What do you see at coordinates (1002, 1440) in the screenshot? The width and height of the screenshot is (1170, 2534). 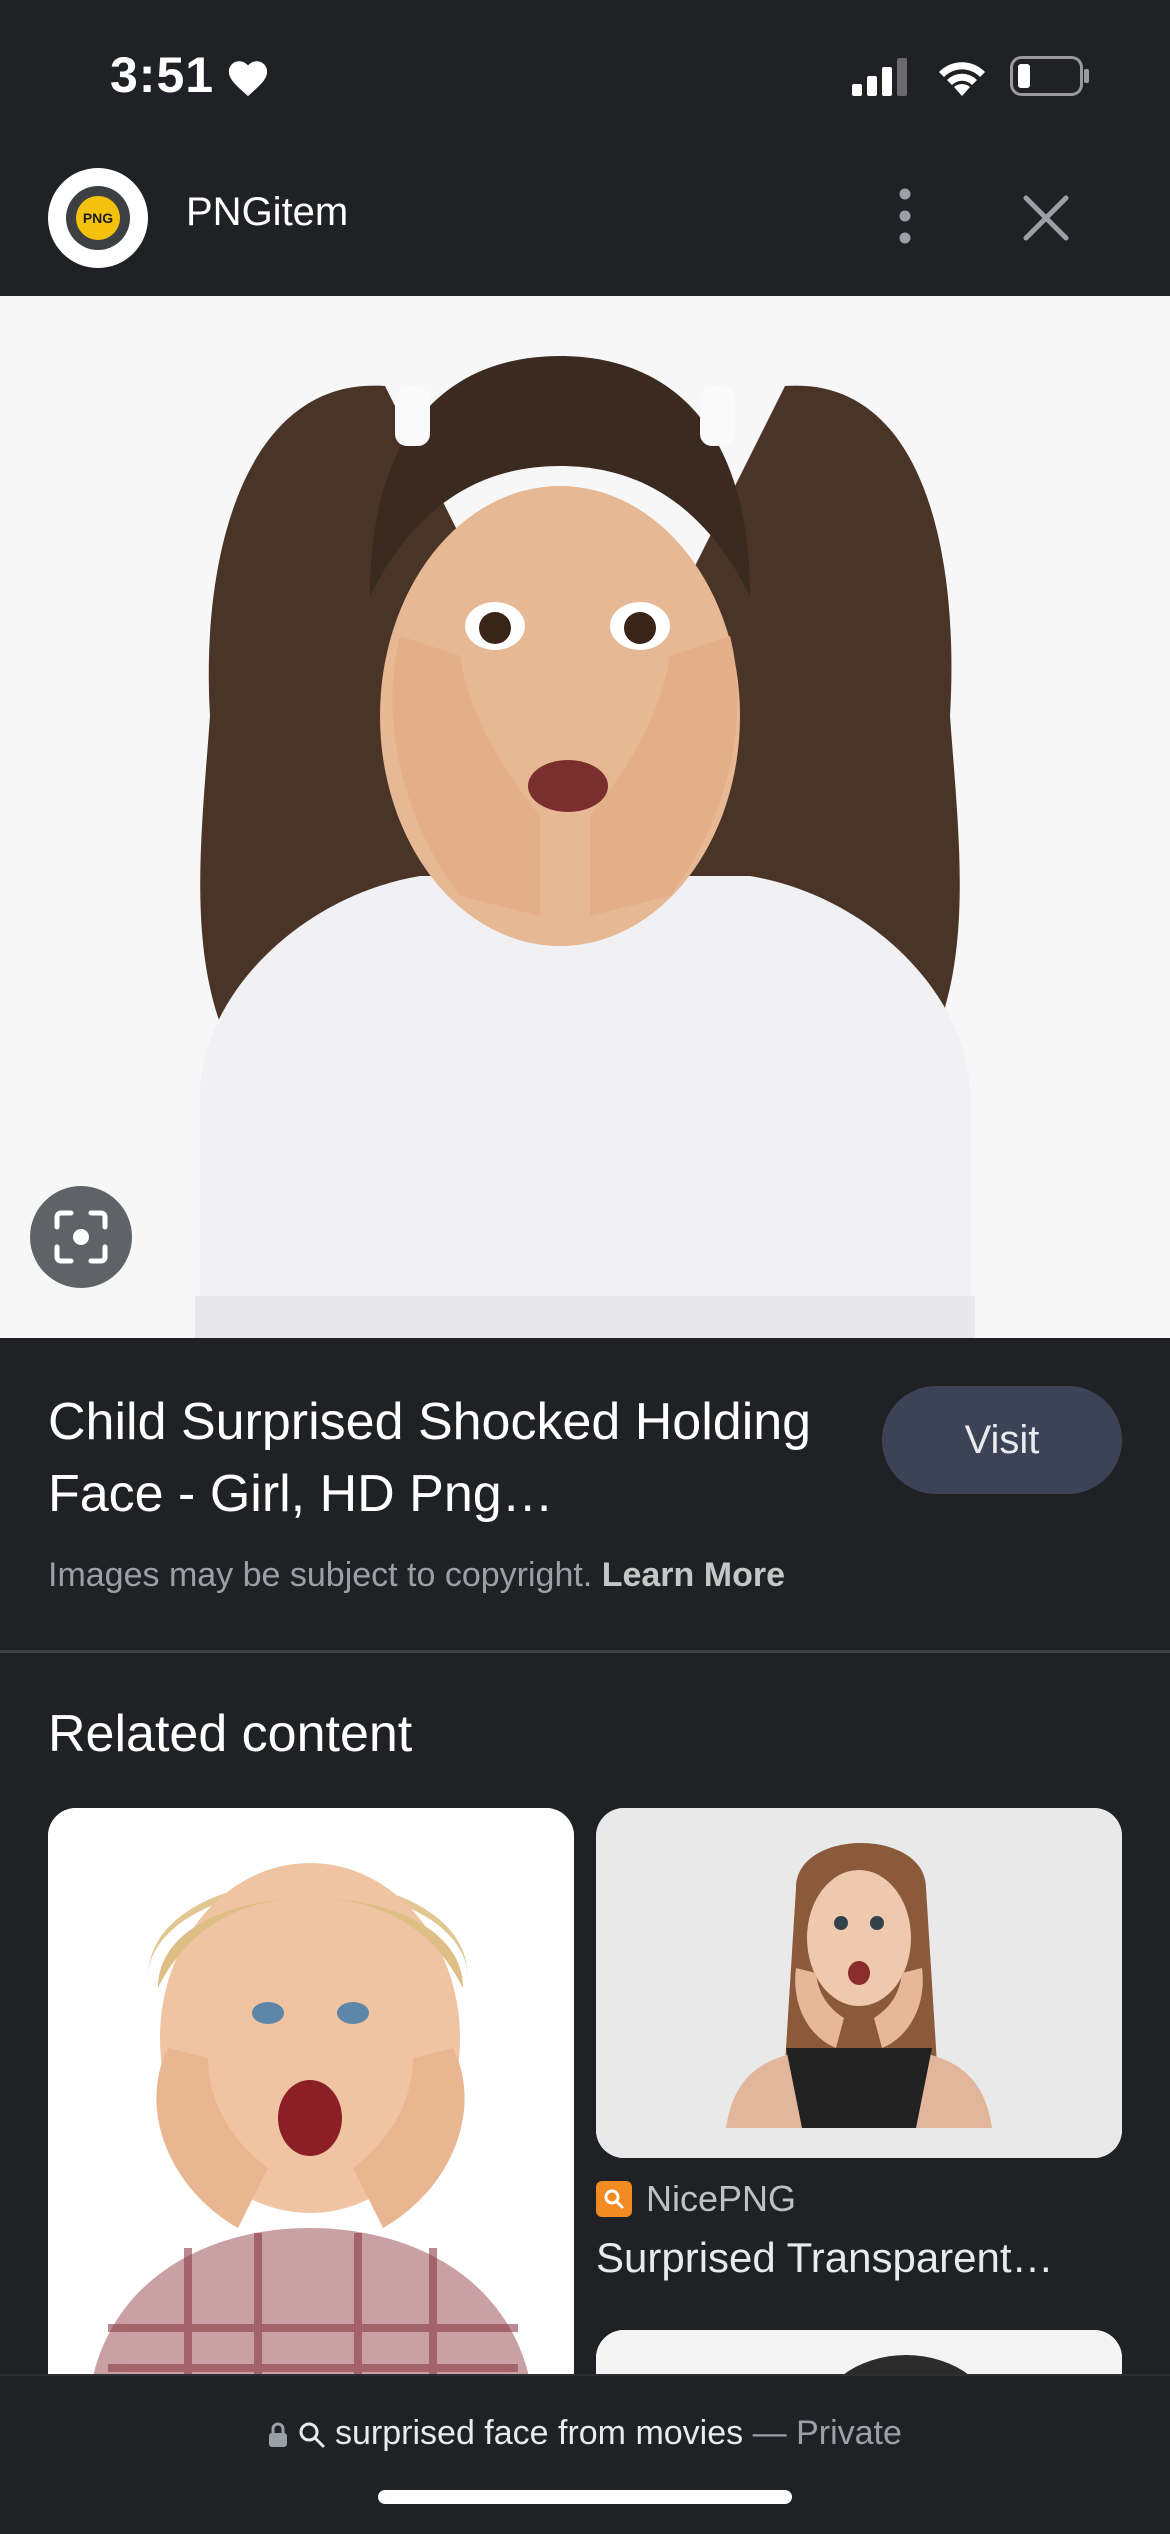 I see `visit-button: Visit` at bounding box center [1002, 1440].